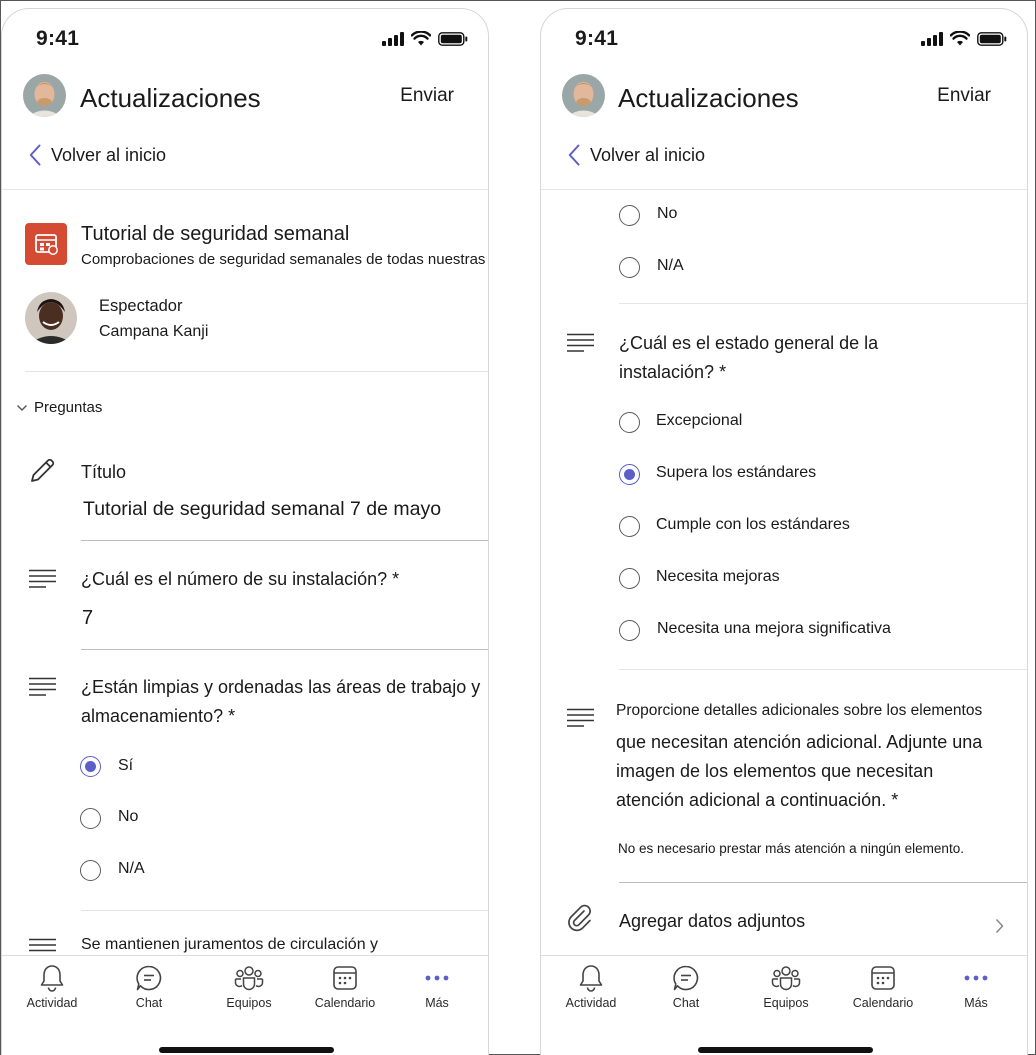 The image size is (1036, 1055). I want to click on back-link-label: Volver al inicio, so click(648, 154).